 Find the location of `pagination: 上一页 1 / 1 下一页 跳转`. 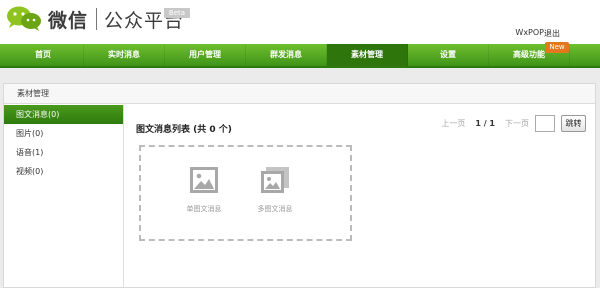

pagination: 上一页 1 / 1 下一页 跳转 is located at coordinates (513, 123).